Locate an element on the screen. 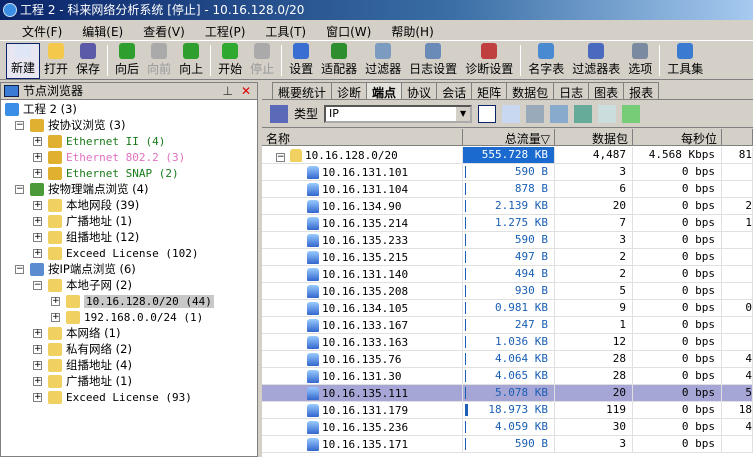 The image size is (753, 457). table-row: 10.16.135.233 590 B 30 bps is located at coordinates (507, 240).